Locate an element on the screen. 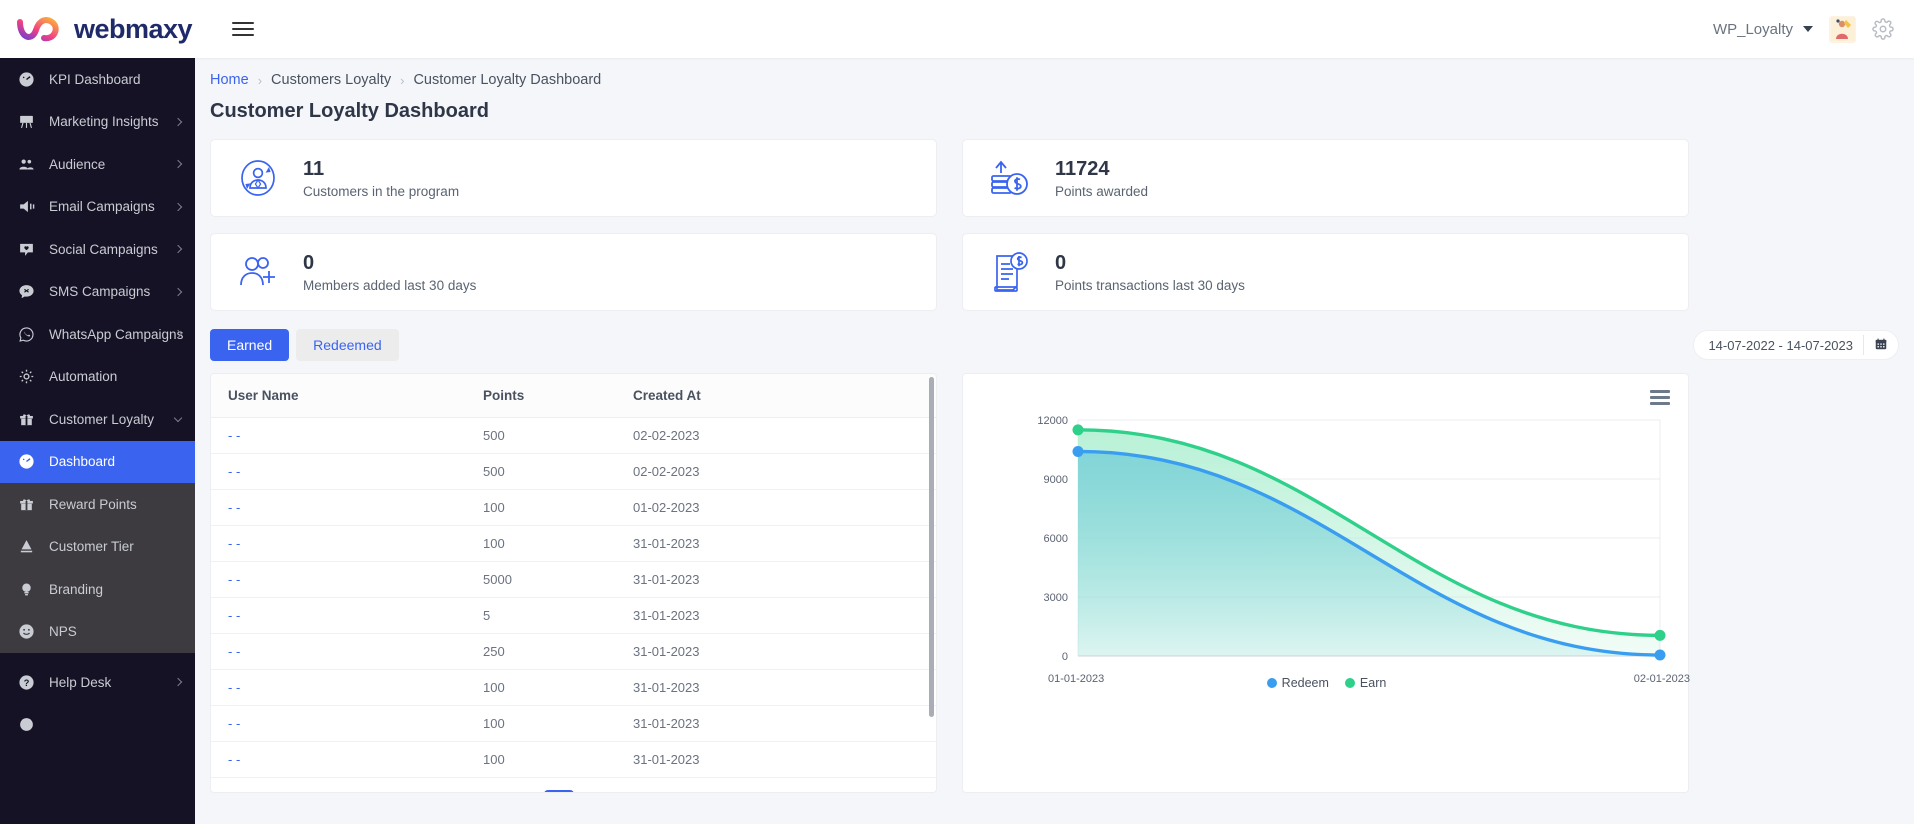 This screenshot has height=824, width=1914. sidebar-item-customer-tier: Customer Tier is located at coordinates (97, 547).